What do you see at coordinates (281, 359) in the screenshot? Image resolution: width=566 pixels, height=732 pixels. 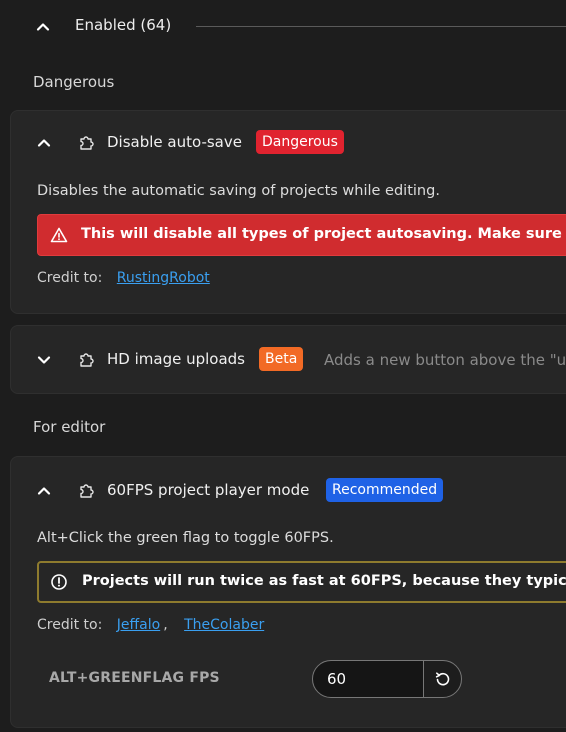 I see `beta-badge: Beta` at bounding box center [281, 359].